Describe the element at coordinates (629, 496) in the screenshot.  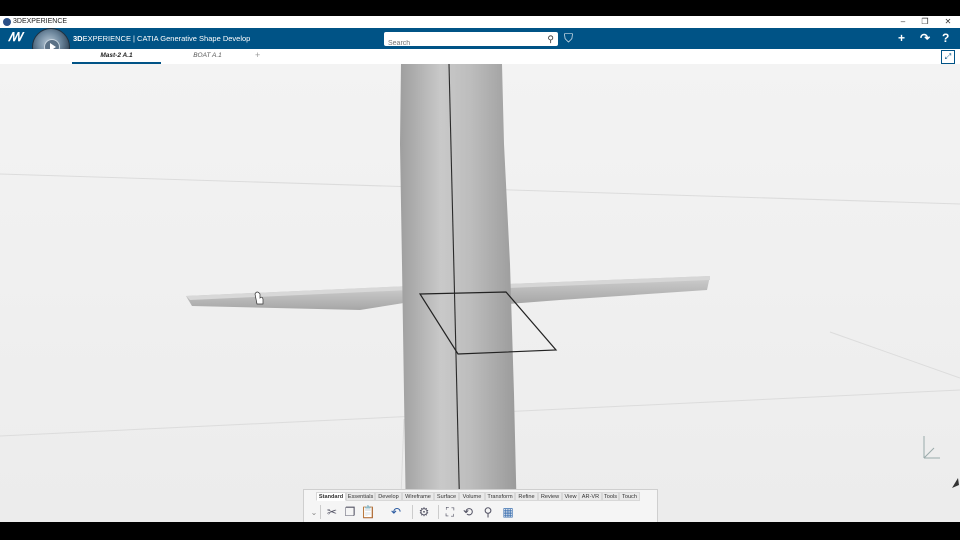
I see `tab-touch: Touch` at that location.